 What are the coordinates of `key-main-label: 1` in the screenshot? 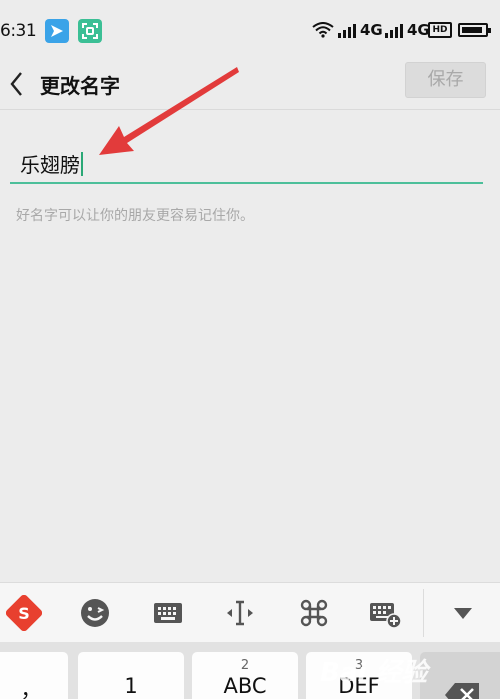 It's located at (131, 686).